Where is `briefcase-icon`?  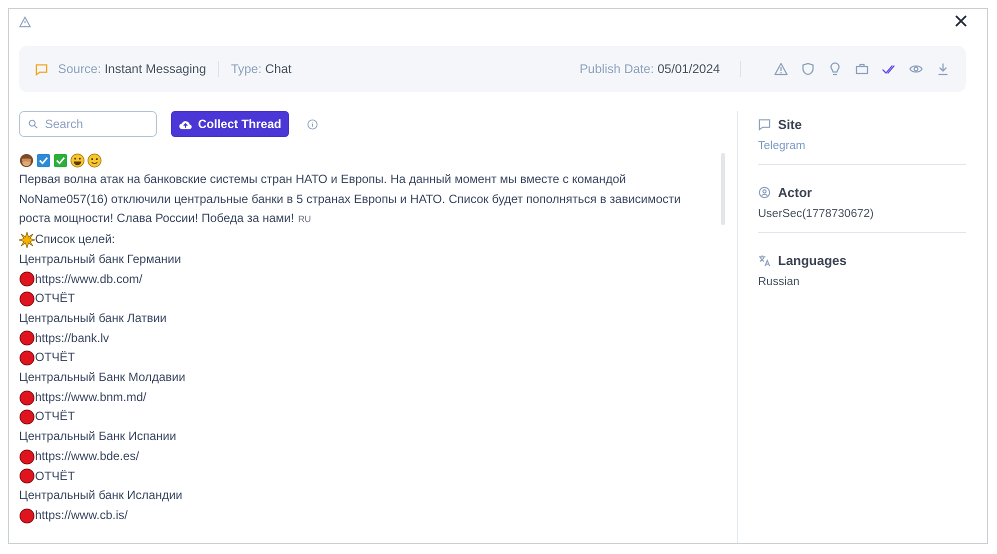 briefcase-icon is located at coordinates (862, 69).